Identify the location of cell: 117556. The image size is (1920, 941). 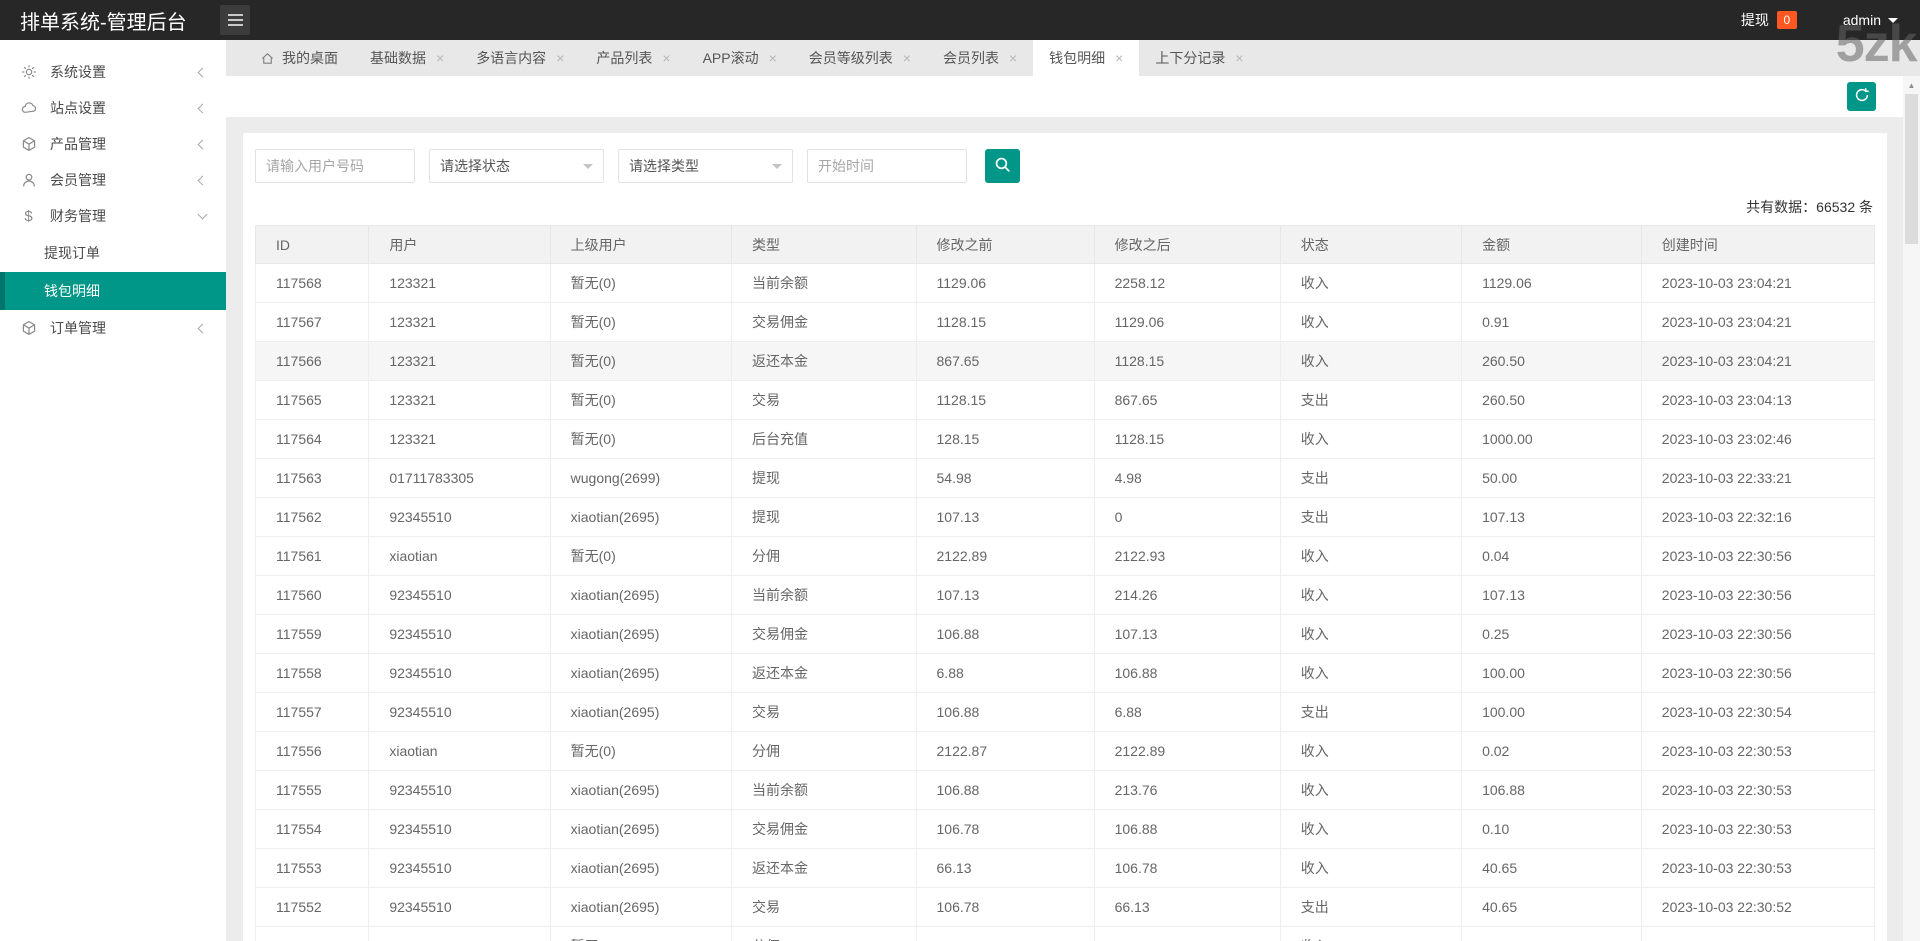
(312, 751).